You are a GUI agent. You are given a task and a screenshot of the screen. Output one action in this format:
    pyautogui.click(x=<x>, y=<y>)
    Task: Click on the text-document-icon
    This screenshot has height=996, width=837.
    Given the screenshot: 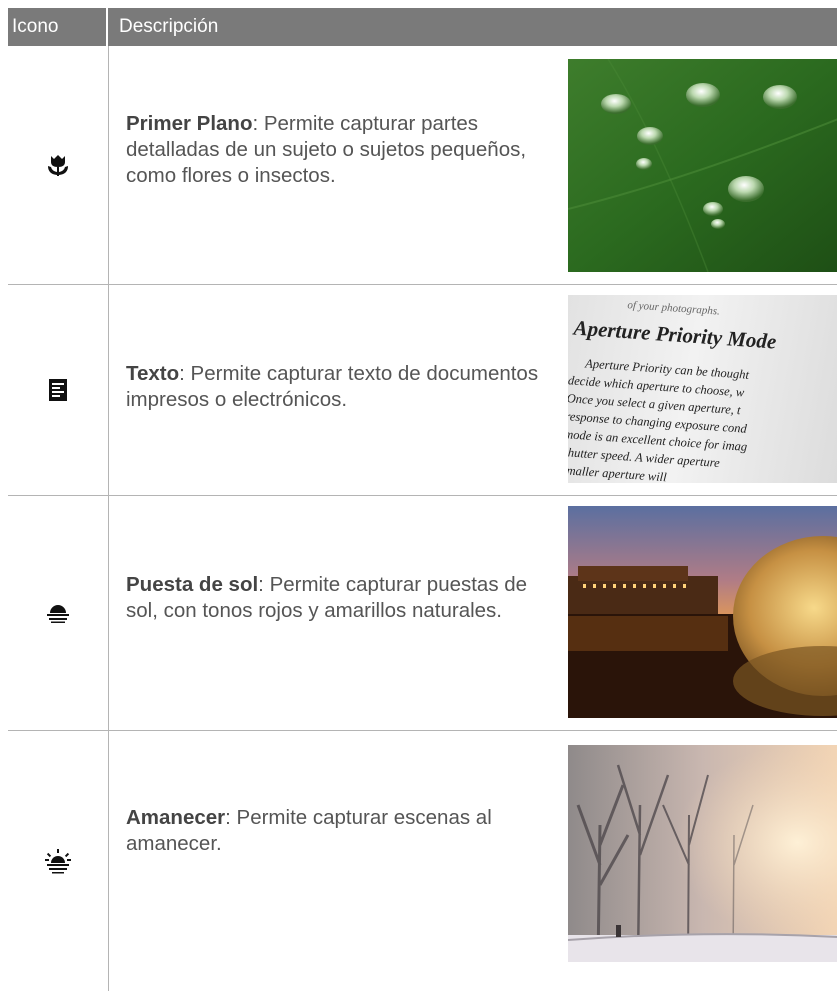 What is the action you would take?
    pyautogui.click(x=58, y=390)
    